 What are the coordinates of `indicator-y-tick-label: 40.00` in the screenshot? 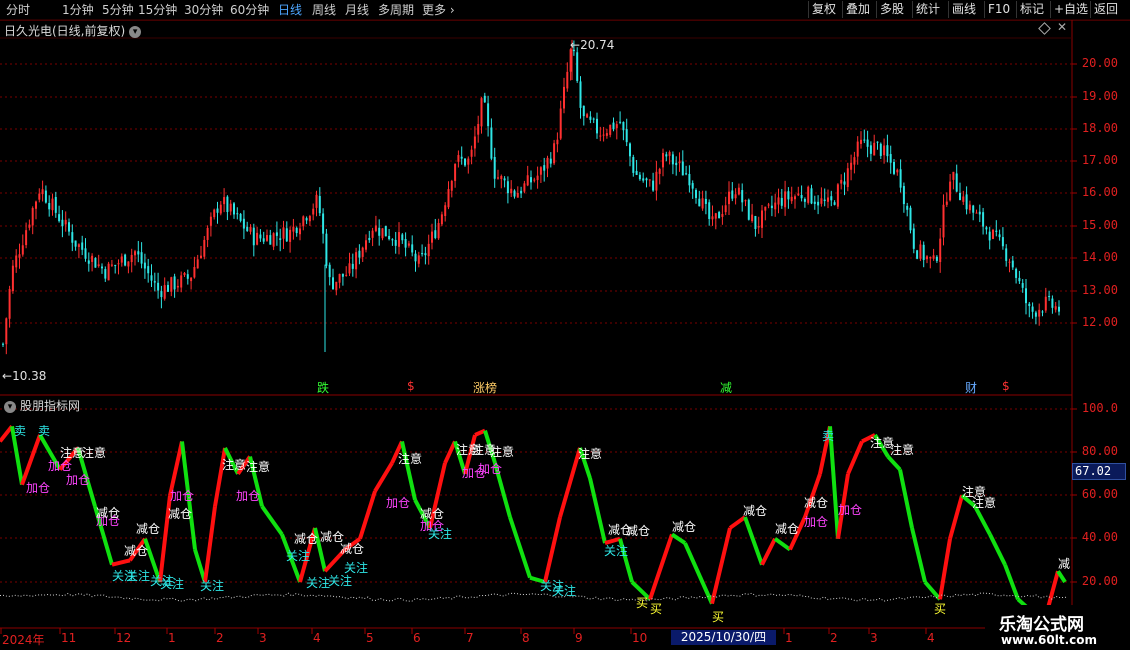 It's located at (1099, 537).